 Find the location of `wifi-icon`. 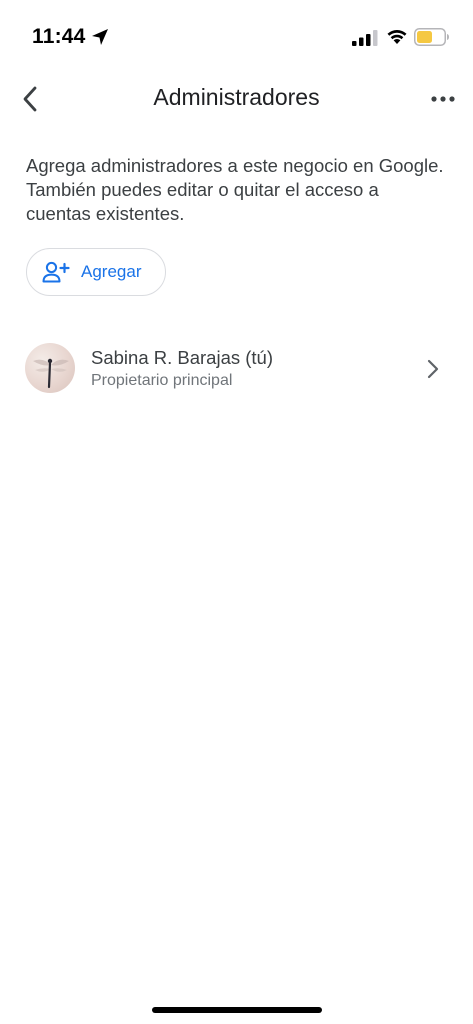

wifi-icon is located at coordinates (397, 37).